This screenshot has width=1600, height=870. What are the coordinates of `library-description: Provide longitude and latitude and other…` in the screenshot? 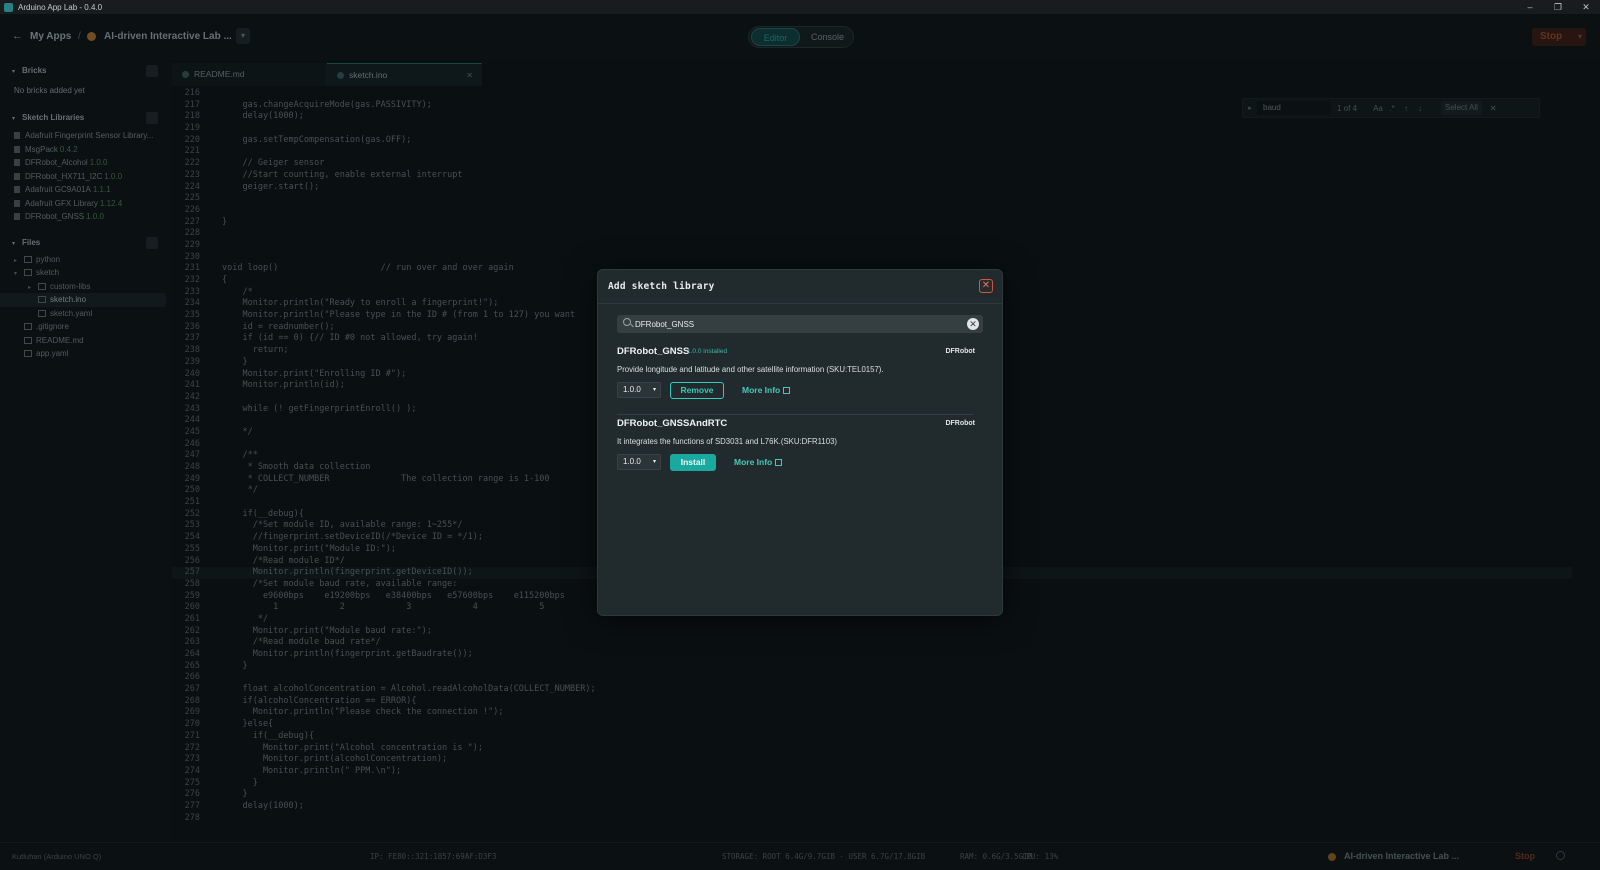 It's located at (750, 369).